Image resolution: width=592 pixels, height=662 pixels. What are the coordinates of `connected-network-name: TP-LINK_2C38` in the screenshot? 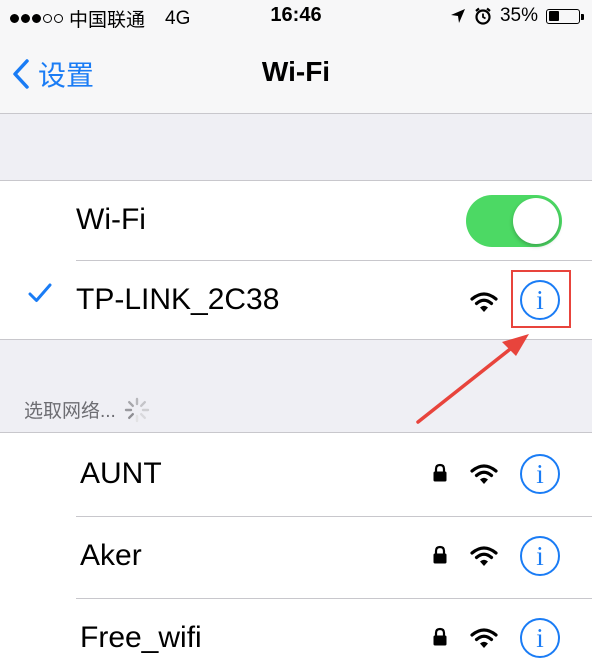 It's located at (178, 299).